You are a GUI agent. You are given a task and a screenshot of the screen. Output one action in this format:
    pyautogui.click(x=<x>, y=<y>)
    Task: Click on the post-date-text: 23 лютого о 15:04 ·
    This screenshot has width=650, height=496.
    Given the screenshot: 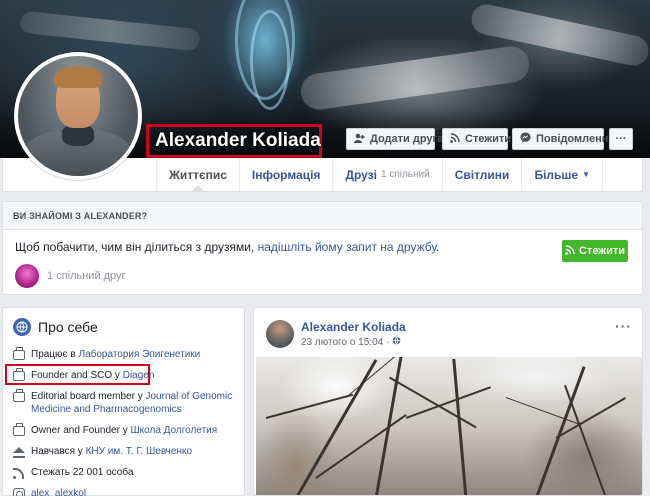 What is the action you would take?
    pyautogui.click(x=345, y=342)
    